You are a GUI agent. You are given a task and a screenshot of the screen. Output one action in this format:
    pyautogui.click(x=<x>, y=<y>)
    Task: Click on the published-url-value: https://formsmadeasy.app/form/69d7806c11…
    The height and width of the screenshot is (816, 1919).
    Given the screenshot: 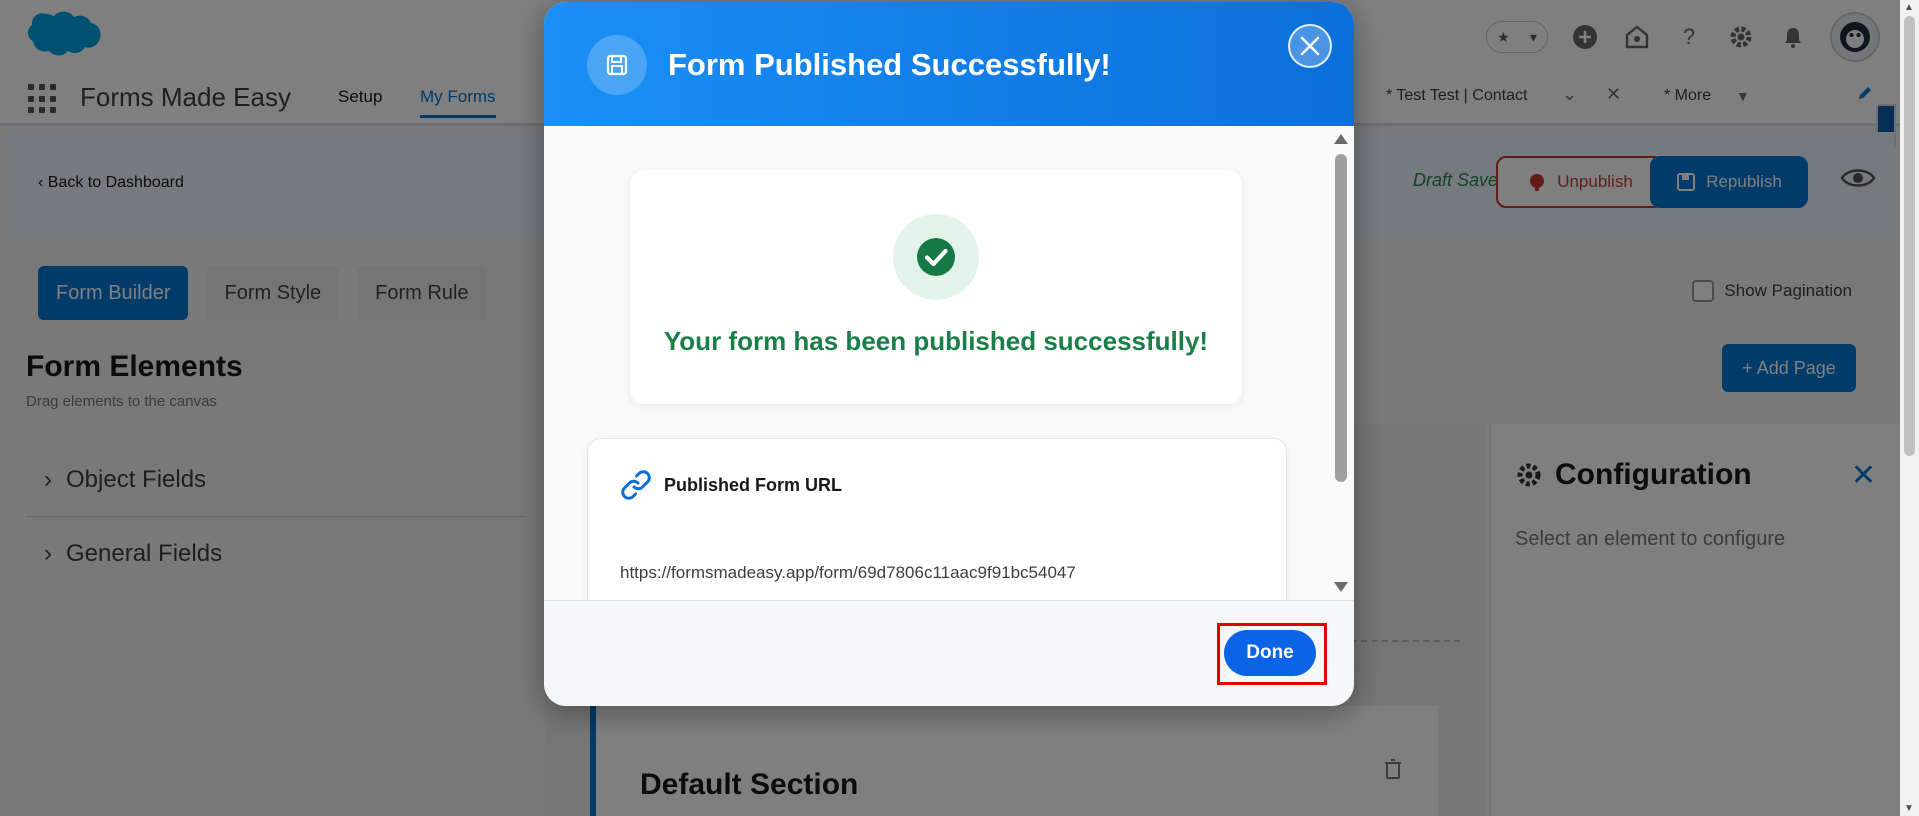 What is the action you would take?
    pyautogui.click(x=848, y=573)
    